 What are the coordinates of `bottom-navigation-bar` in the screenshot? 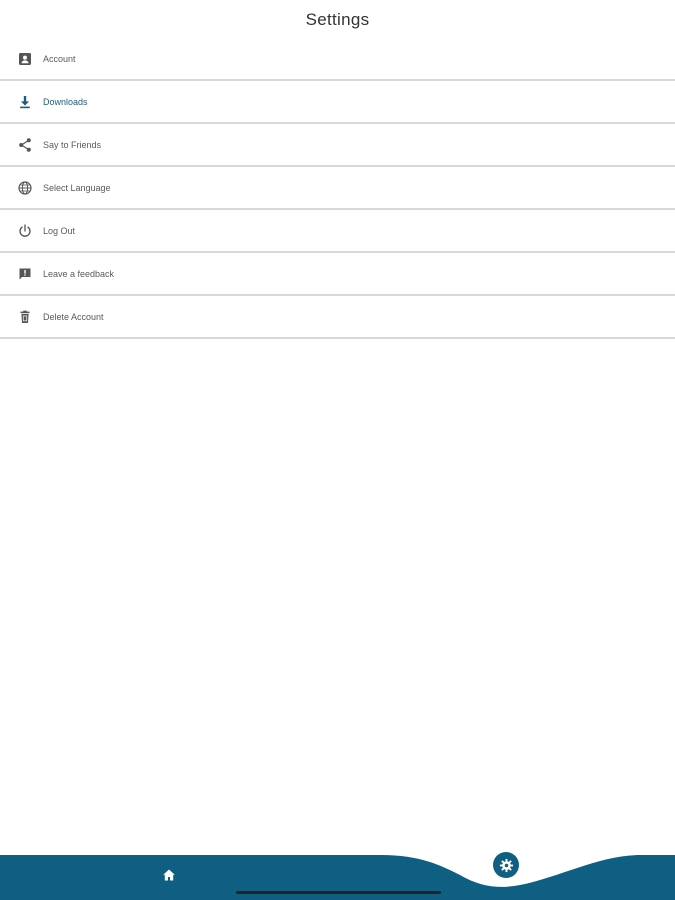 It's located at (337, 876).